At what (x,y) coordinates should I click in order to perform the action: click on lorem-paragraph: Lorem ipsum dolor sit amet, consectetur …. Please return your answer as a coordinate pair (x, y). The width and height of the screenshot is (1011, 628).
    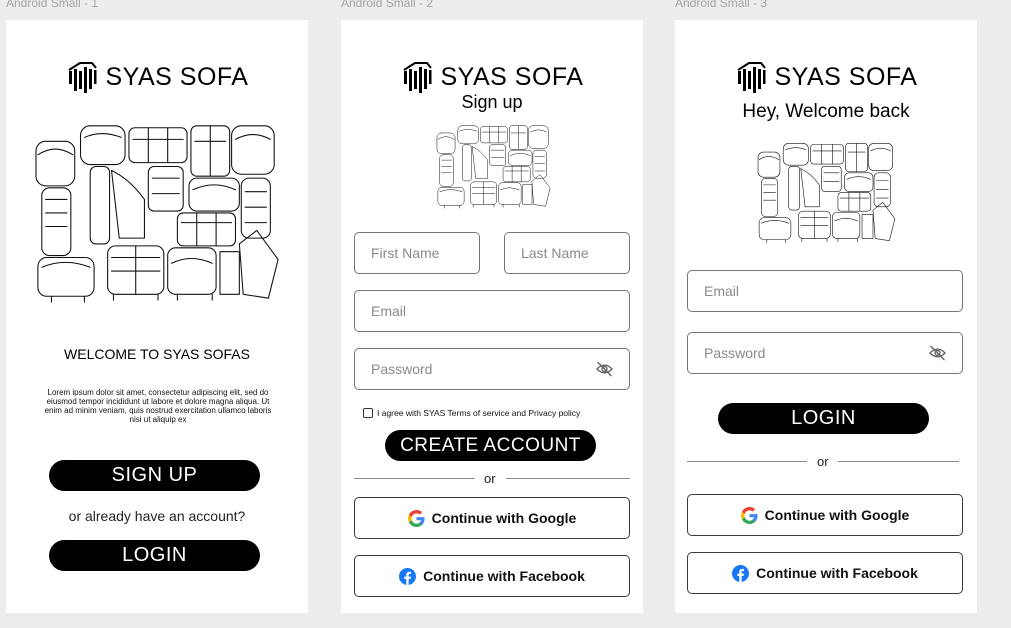
    Looking at the image, I should click on (158, 406).